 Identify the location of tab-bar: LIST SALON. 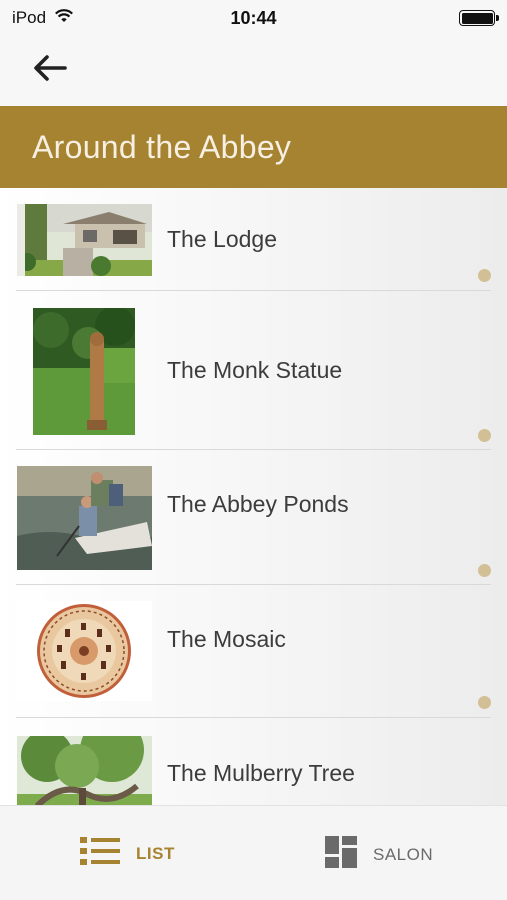
(253, 852).